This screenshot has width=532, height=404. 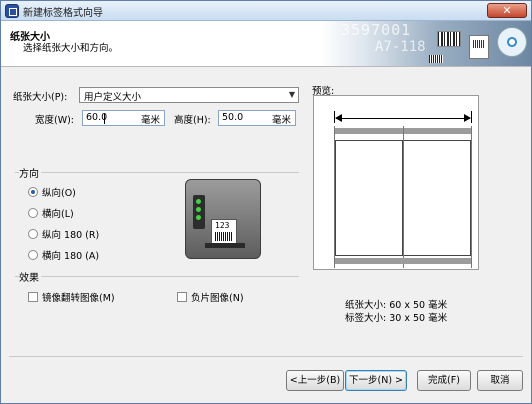 I want to click on preview-label-right, so click(x=437, y=198).